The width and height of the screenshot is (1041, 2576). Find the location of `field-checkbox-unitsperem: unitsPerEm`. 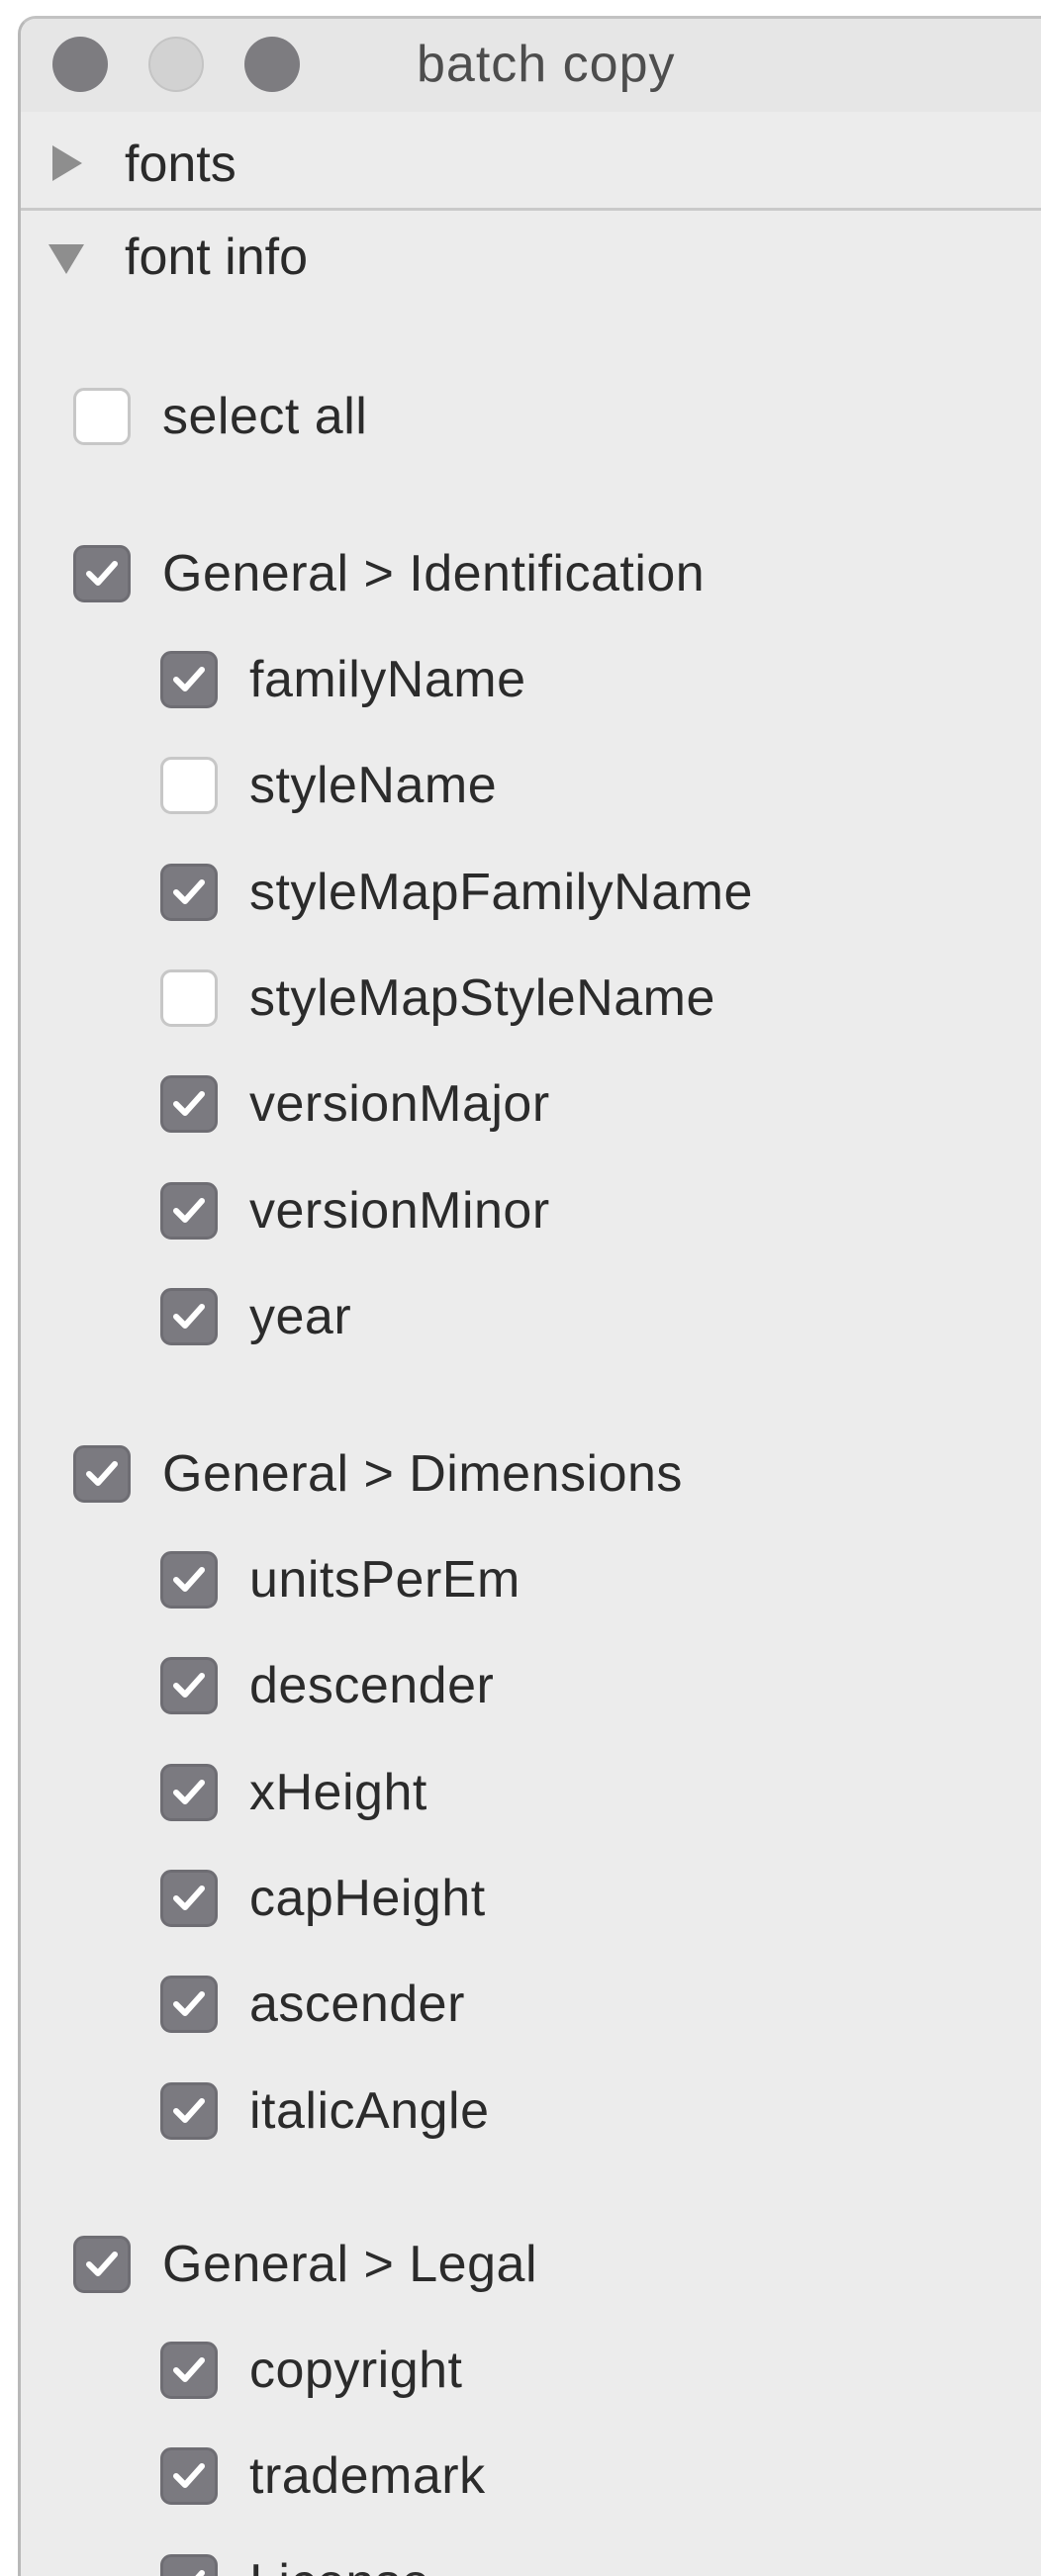

field-checkbox-unitsperem: unitsPerEm is located at coordinates (600, 1580).